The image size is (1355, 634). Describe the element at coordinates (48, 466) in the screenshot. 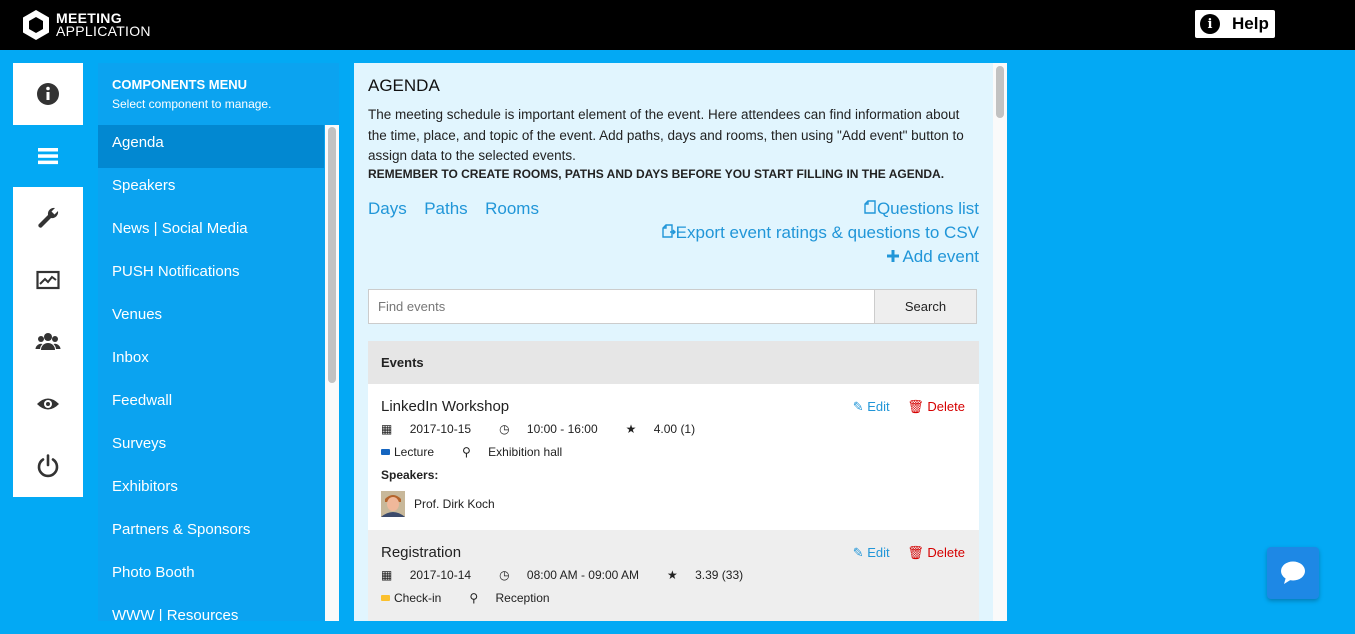

I see `rail-logout` at that location.